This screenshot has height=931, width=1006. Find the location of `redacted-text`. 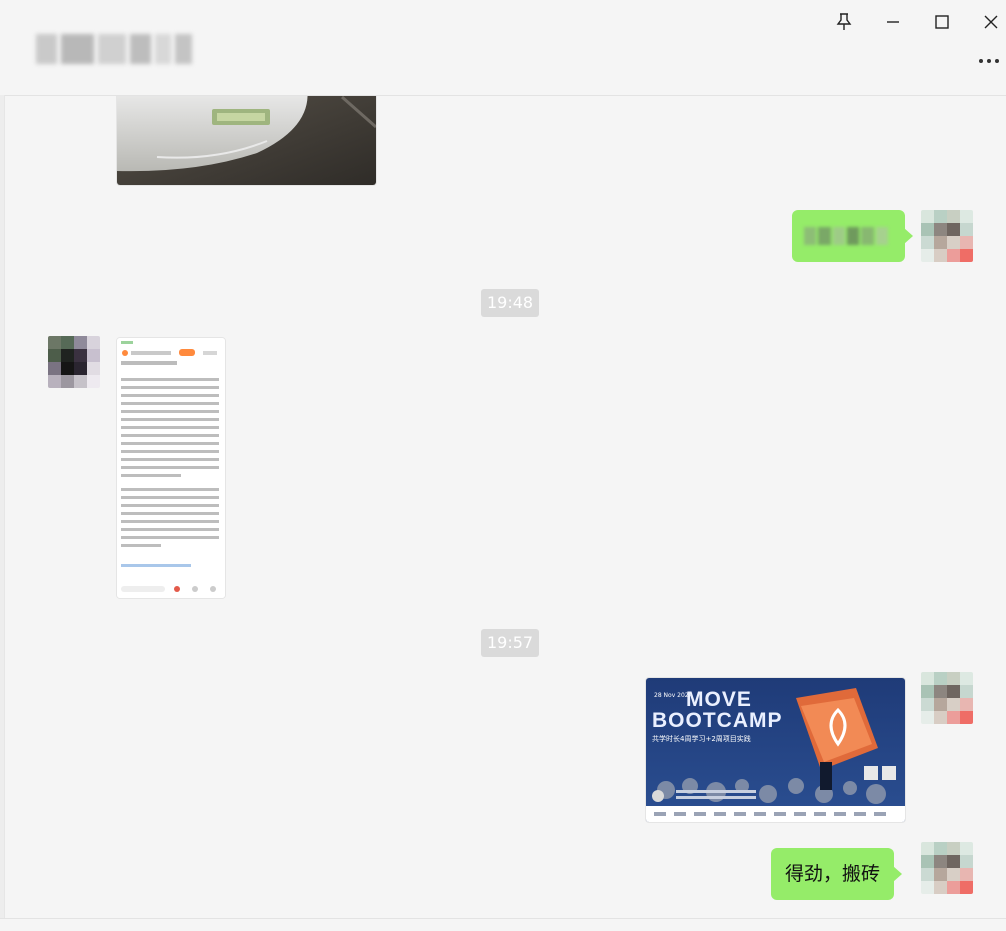

redacted-text is located at coordinates (846, 236).